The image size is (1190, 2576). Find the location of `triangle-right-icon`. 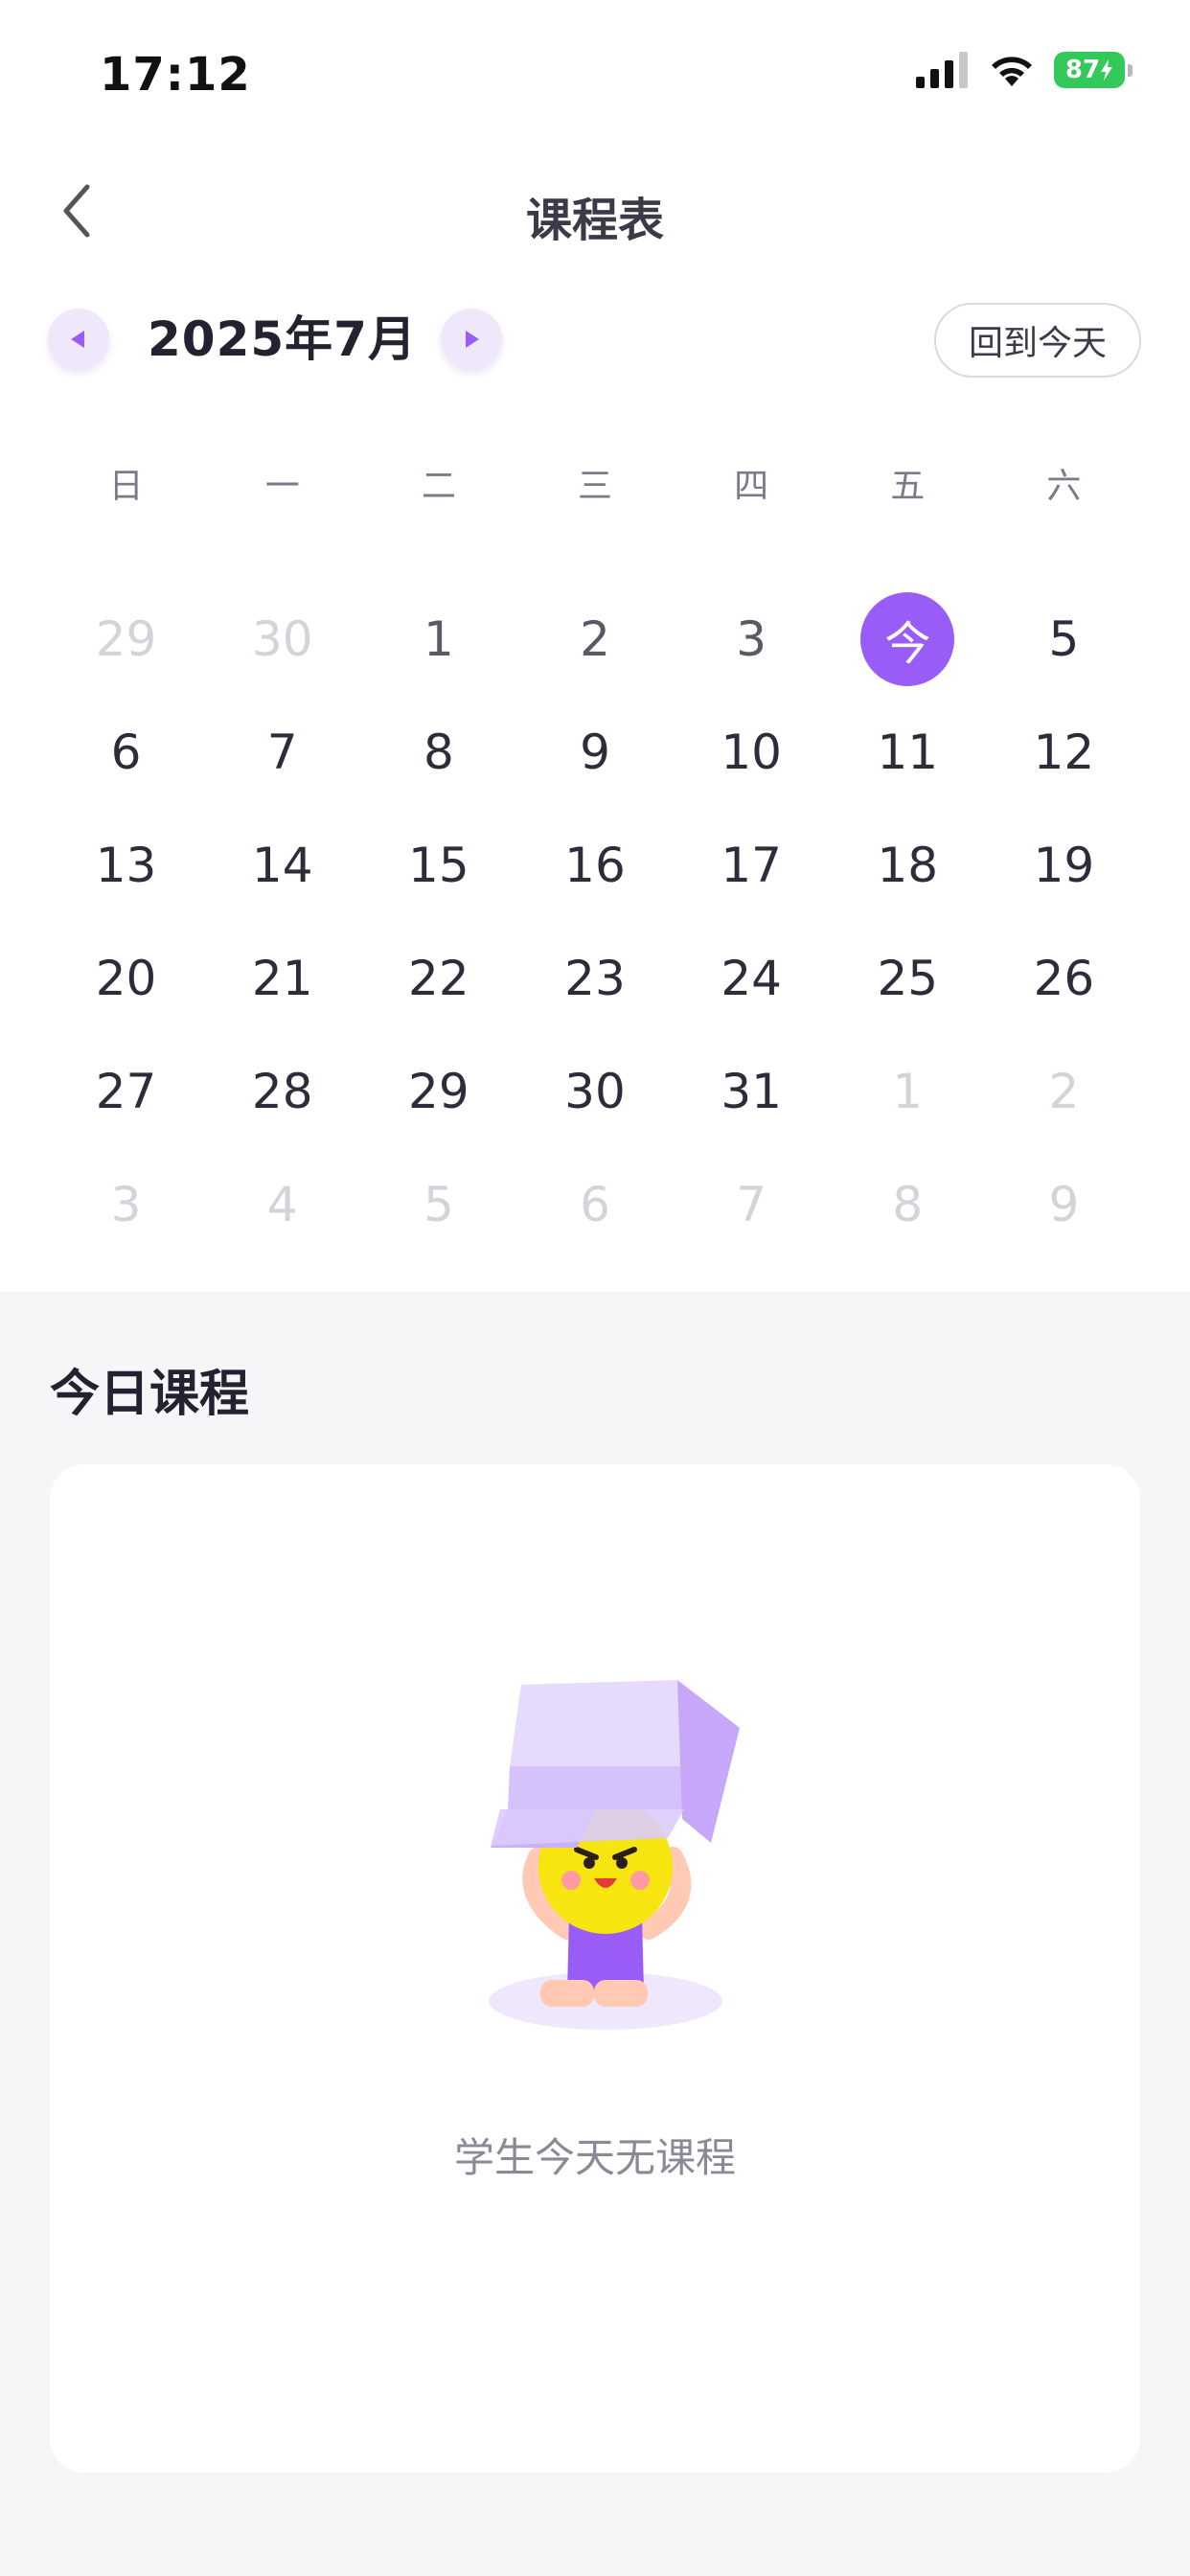

triangle-right-icon is located at coordinates (473, 339).